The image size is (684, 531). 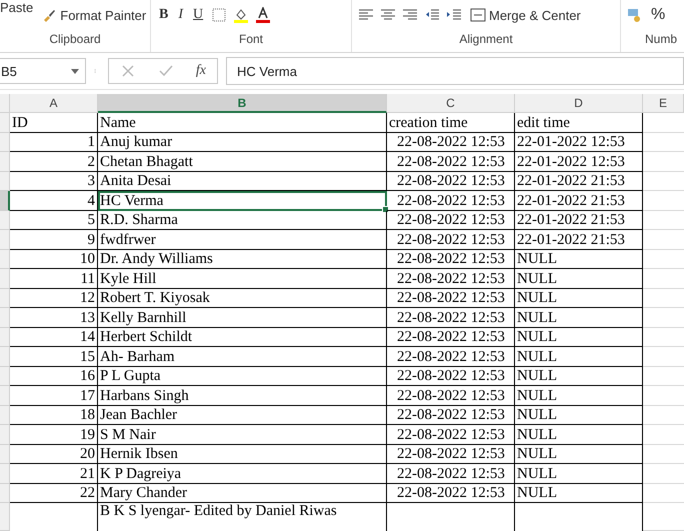 What do you see at coordinates (75, 71) in the screenshot?
I see `caret-icon` at bounding box center [75, 71].